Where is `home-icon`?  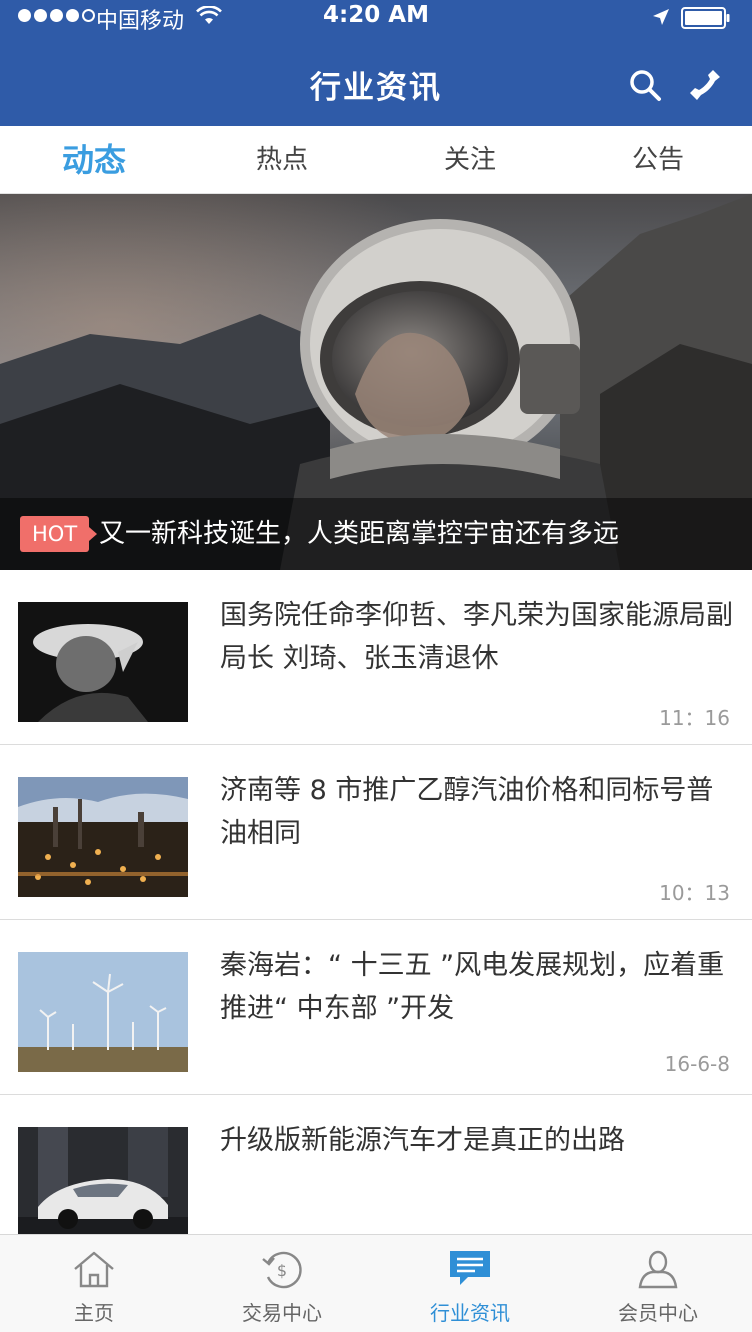
home-icon is located at coordinates (94, 1271).